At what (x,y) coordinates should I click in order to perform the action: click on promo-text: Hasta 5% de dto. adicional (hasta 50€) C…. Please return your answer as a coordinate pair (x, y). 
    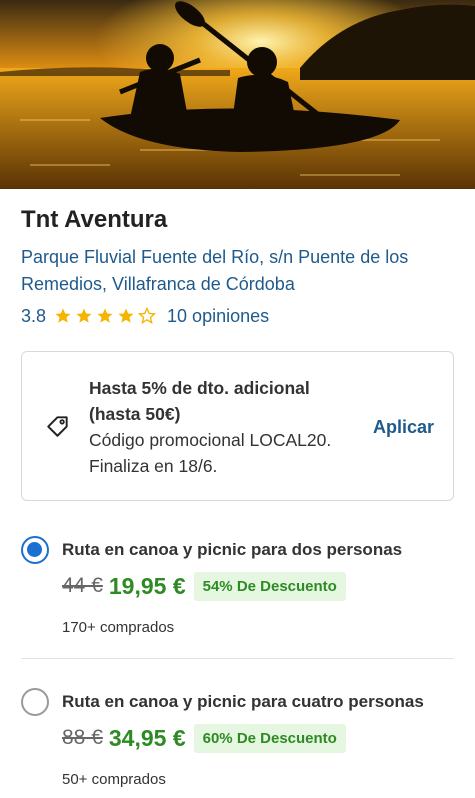
    Looking at the image, I should click on (224, 427).